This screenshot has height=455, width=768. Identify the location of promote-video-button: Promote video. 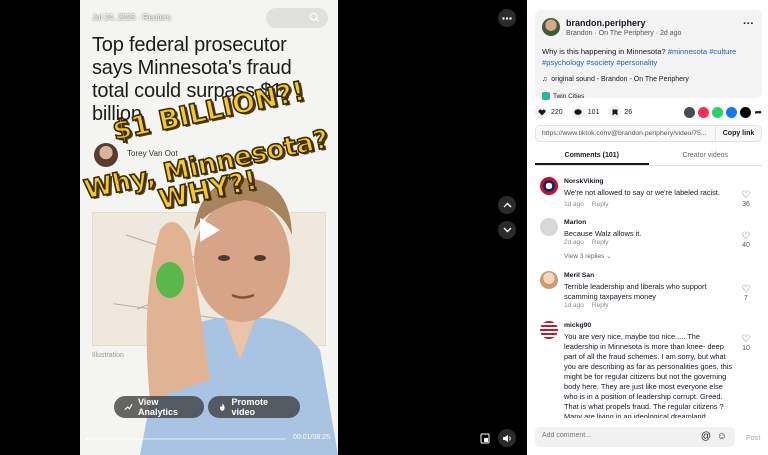
(254, 407).